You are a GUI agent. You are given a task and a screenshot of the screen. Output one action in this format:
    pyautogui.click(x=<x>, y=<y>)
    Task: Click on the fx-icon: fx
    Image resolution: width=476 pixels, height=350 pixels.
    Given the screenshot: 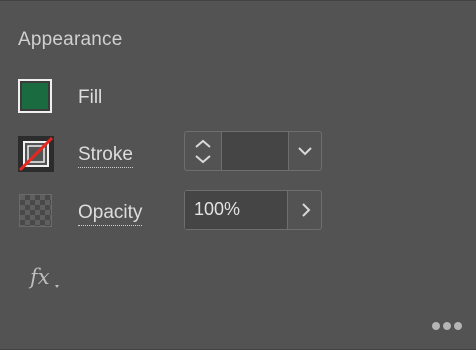 What is the action you would take?
    pyautogui.click(x=40, y=277)
    